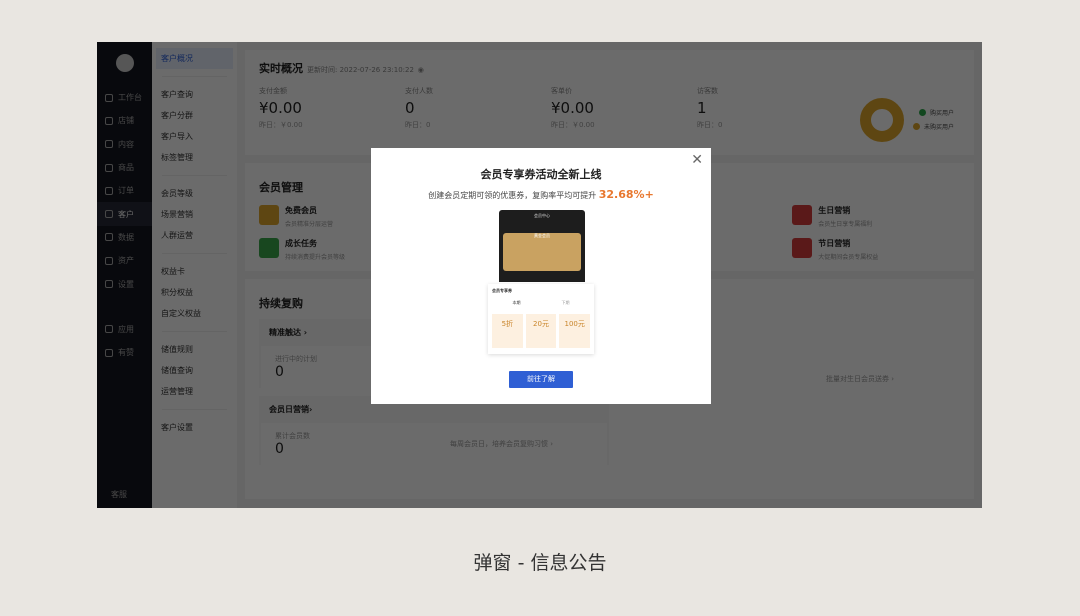 The image size is (1080, 616). I want to click on stat-value: 0, so click(410, 108).